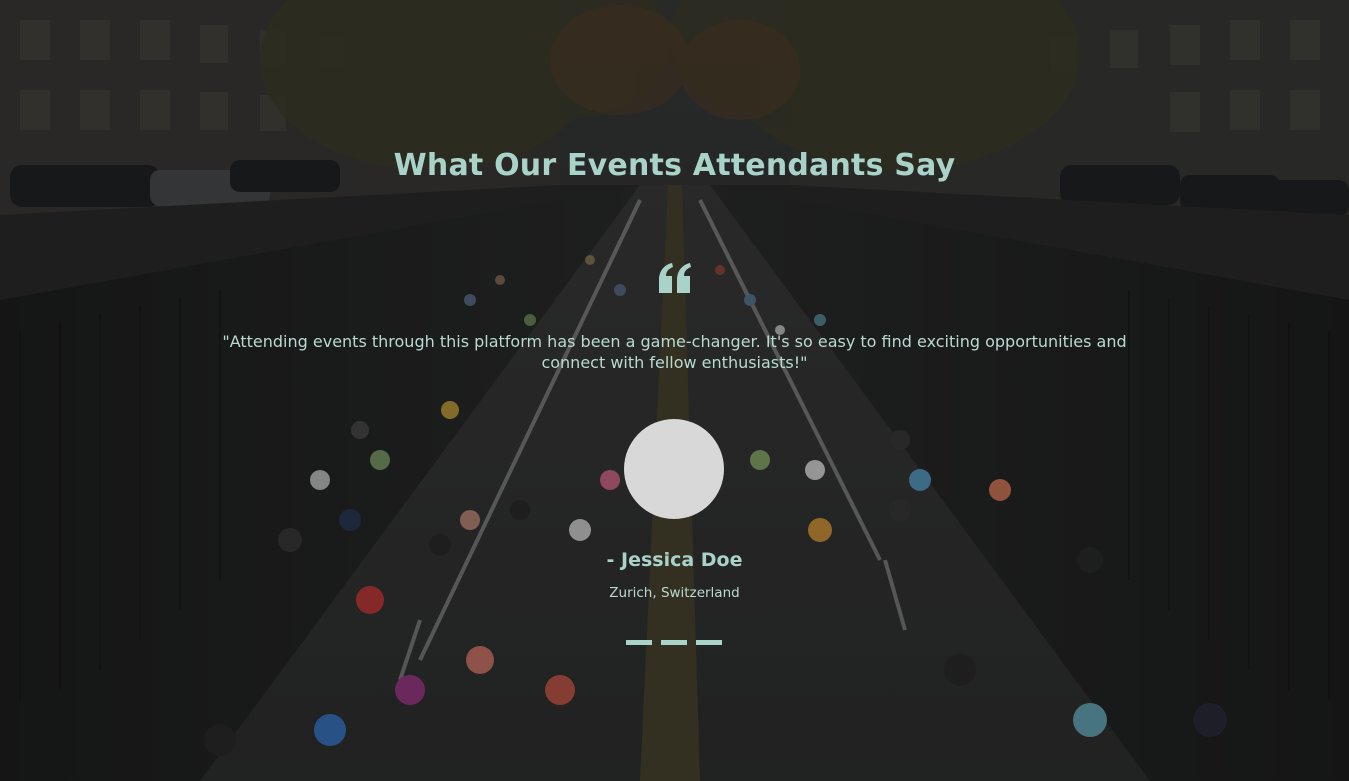 Image resolution: width=1349 pixels, height=781 pixels. Describe the element at coordinates (674, 560) in the screenshot. I see `author-name: - Jessica Doe` at that location.